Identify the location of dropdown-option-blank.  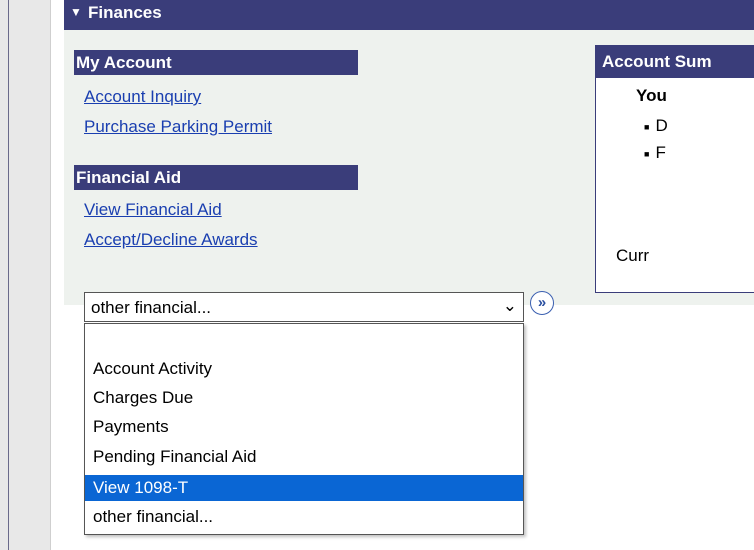
(304, 341).